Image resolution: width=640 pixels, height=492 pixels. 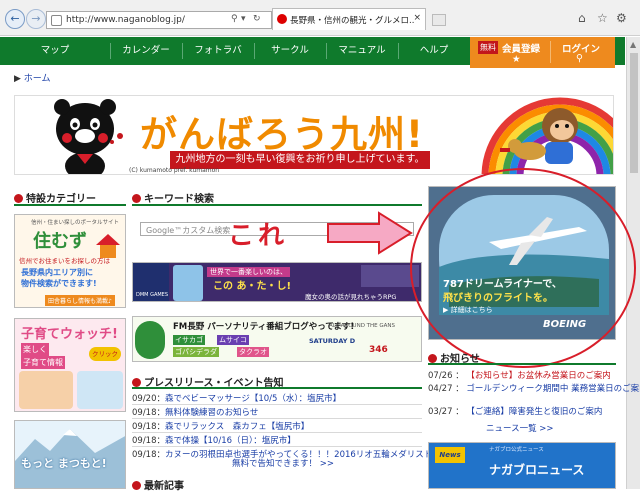 What do you see at coordinates (218, 51) in the screenshot?
I see `menu-item-photolove: フォトラバ` at bounding box center [218, 51].